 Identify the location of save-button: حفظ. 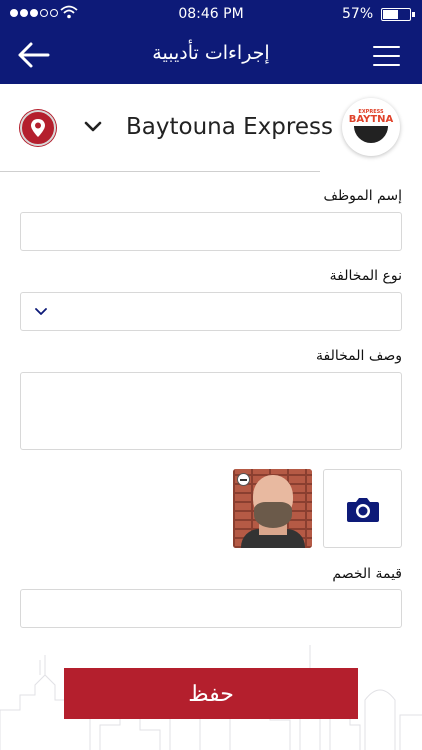
(211, 693).